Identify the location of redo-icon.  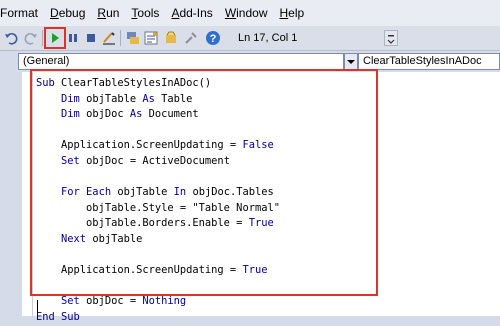
(31, 38).